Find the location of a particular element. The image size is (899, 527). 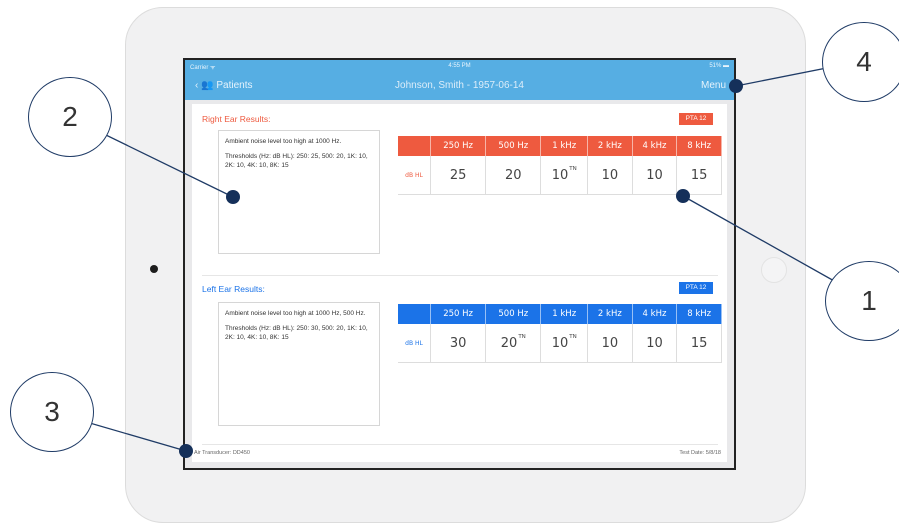

callout-4: 4 is located at coordinates (860, 62).